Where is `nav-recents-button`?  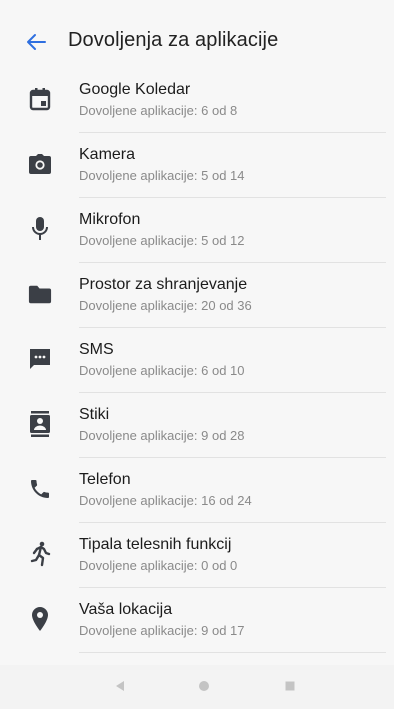
nav-recents-button is located at coordinates (290, 688).